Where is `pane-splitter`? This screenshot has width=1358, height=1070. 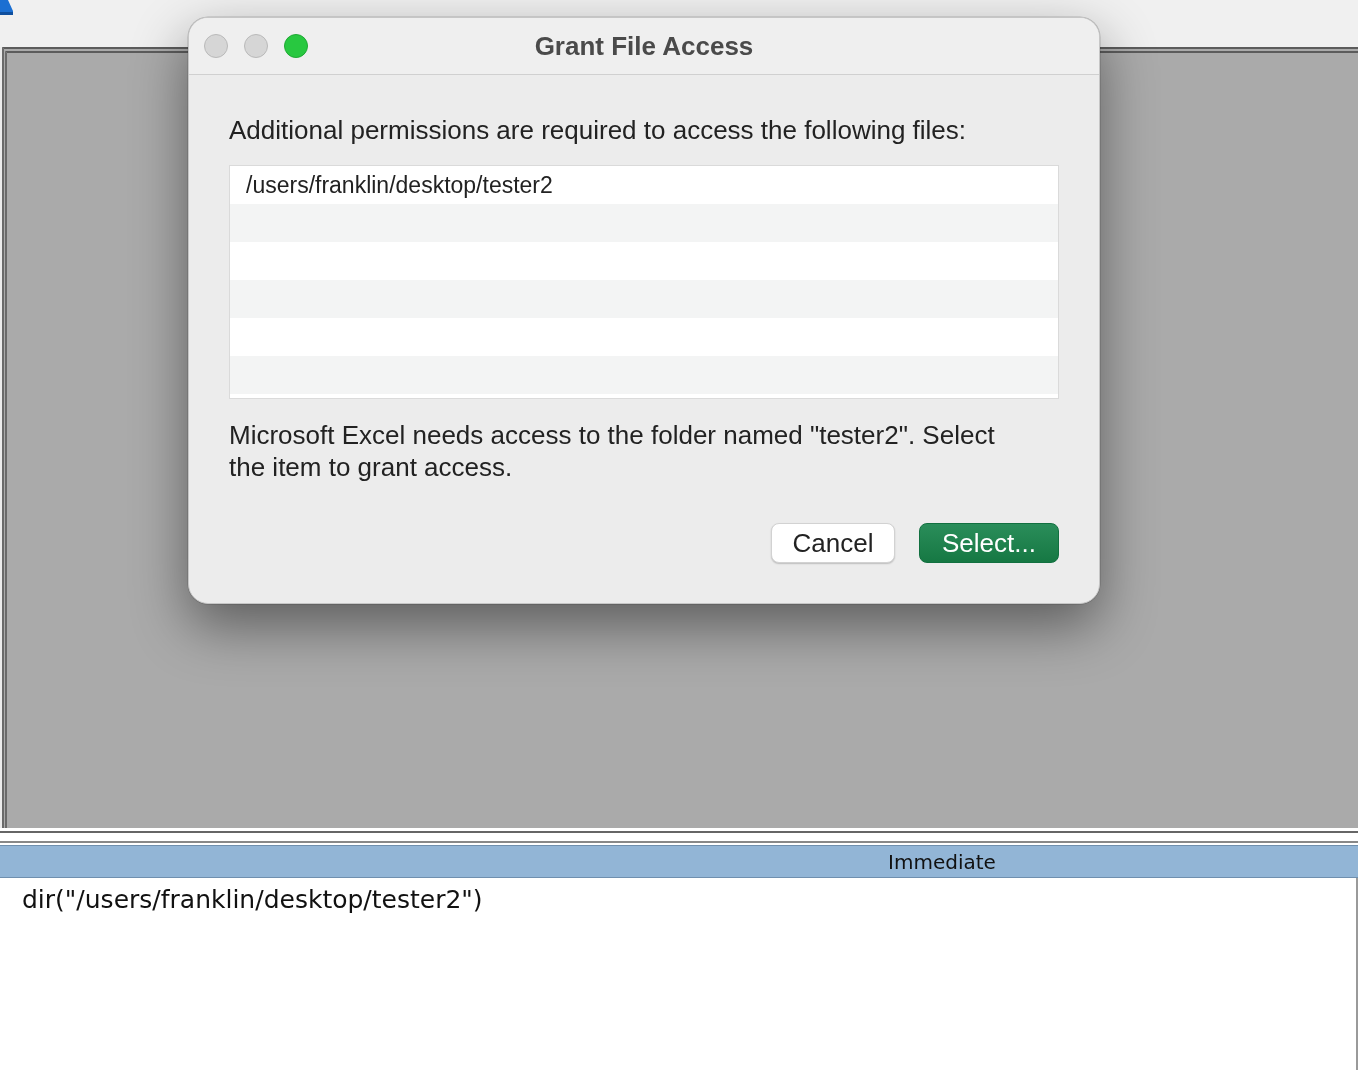 pane-splitter is located at coordinates (679, 836).